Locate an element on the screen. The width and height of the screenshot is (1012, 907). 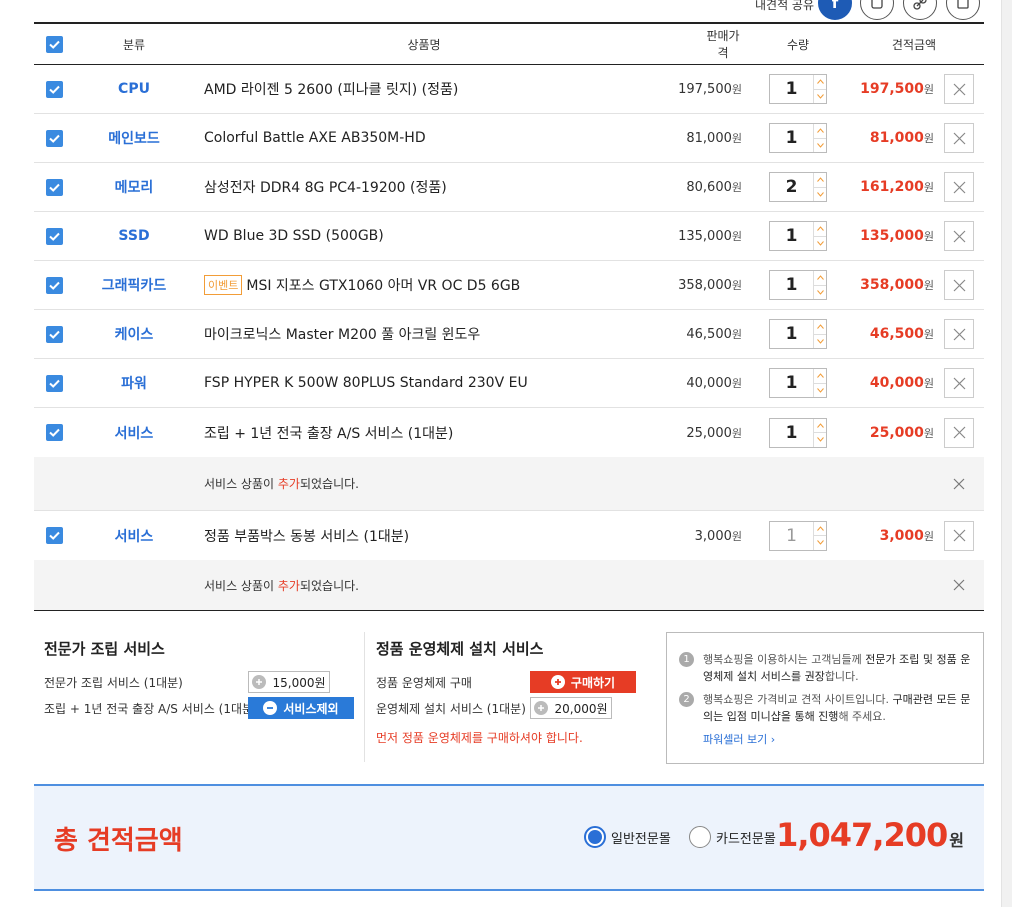
row-total: 25,000원 is located at coordinates (901, 432).